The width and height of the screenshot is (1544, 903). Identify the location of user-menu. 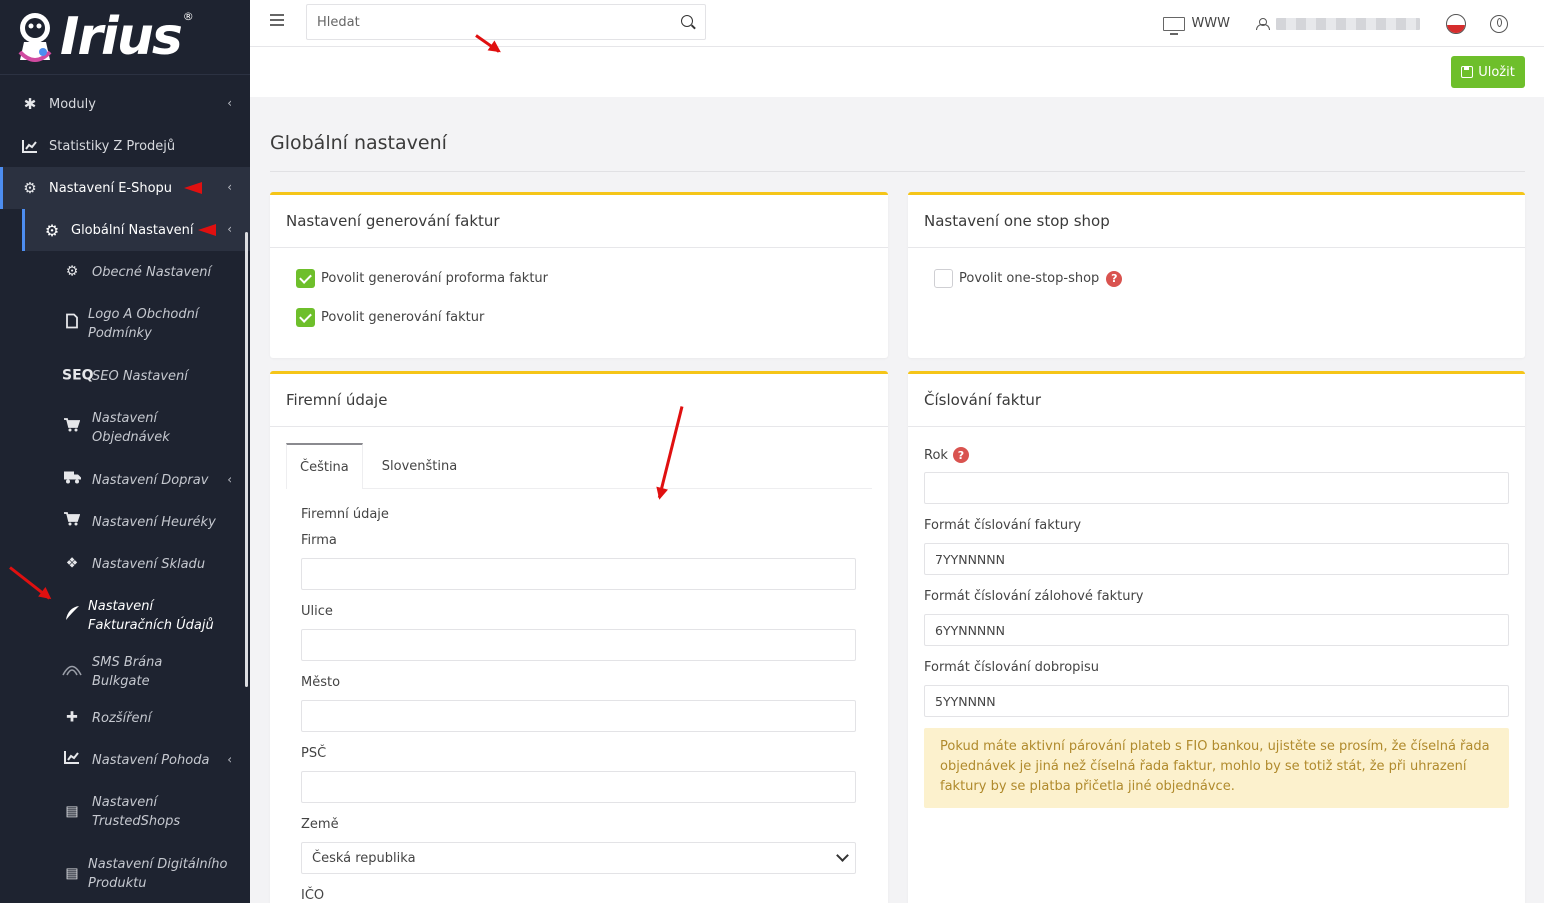
(1338, 23).